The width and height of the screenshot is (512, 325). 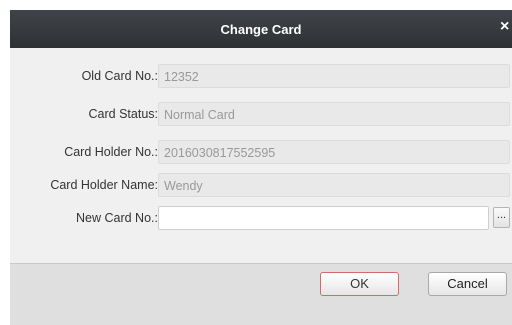 I want to click on ok-button: OK, so click(x=359, y=284).